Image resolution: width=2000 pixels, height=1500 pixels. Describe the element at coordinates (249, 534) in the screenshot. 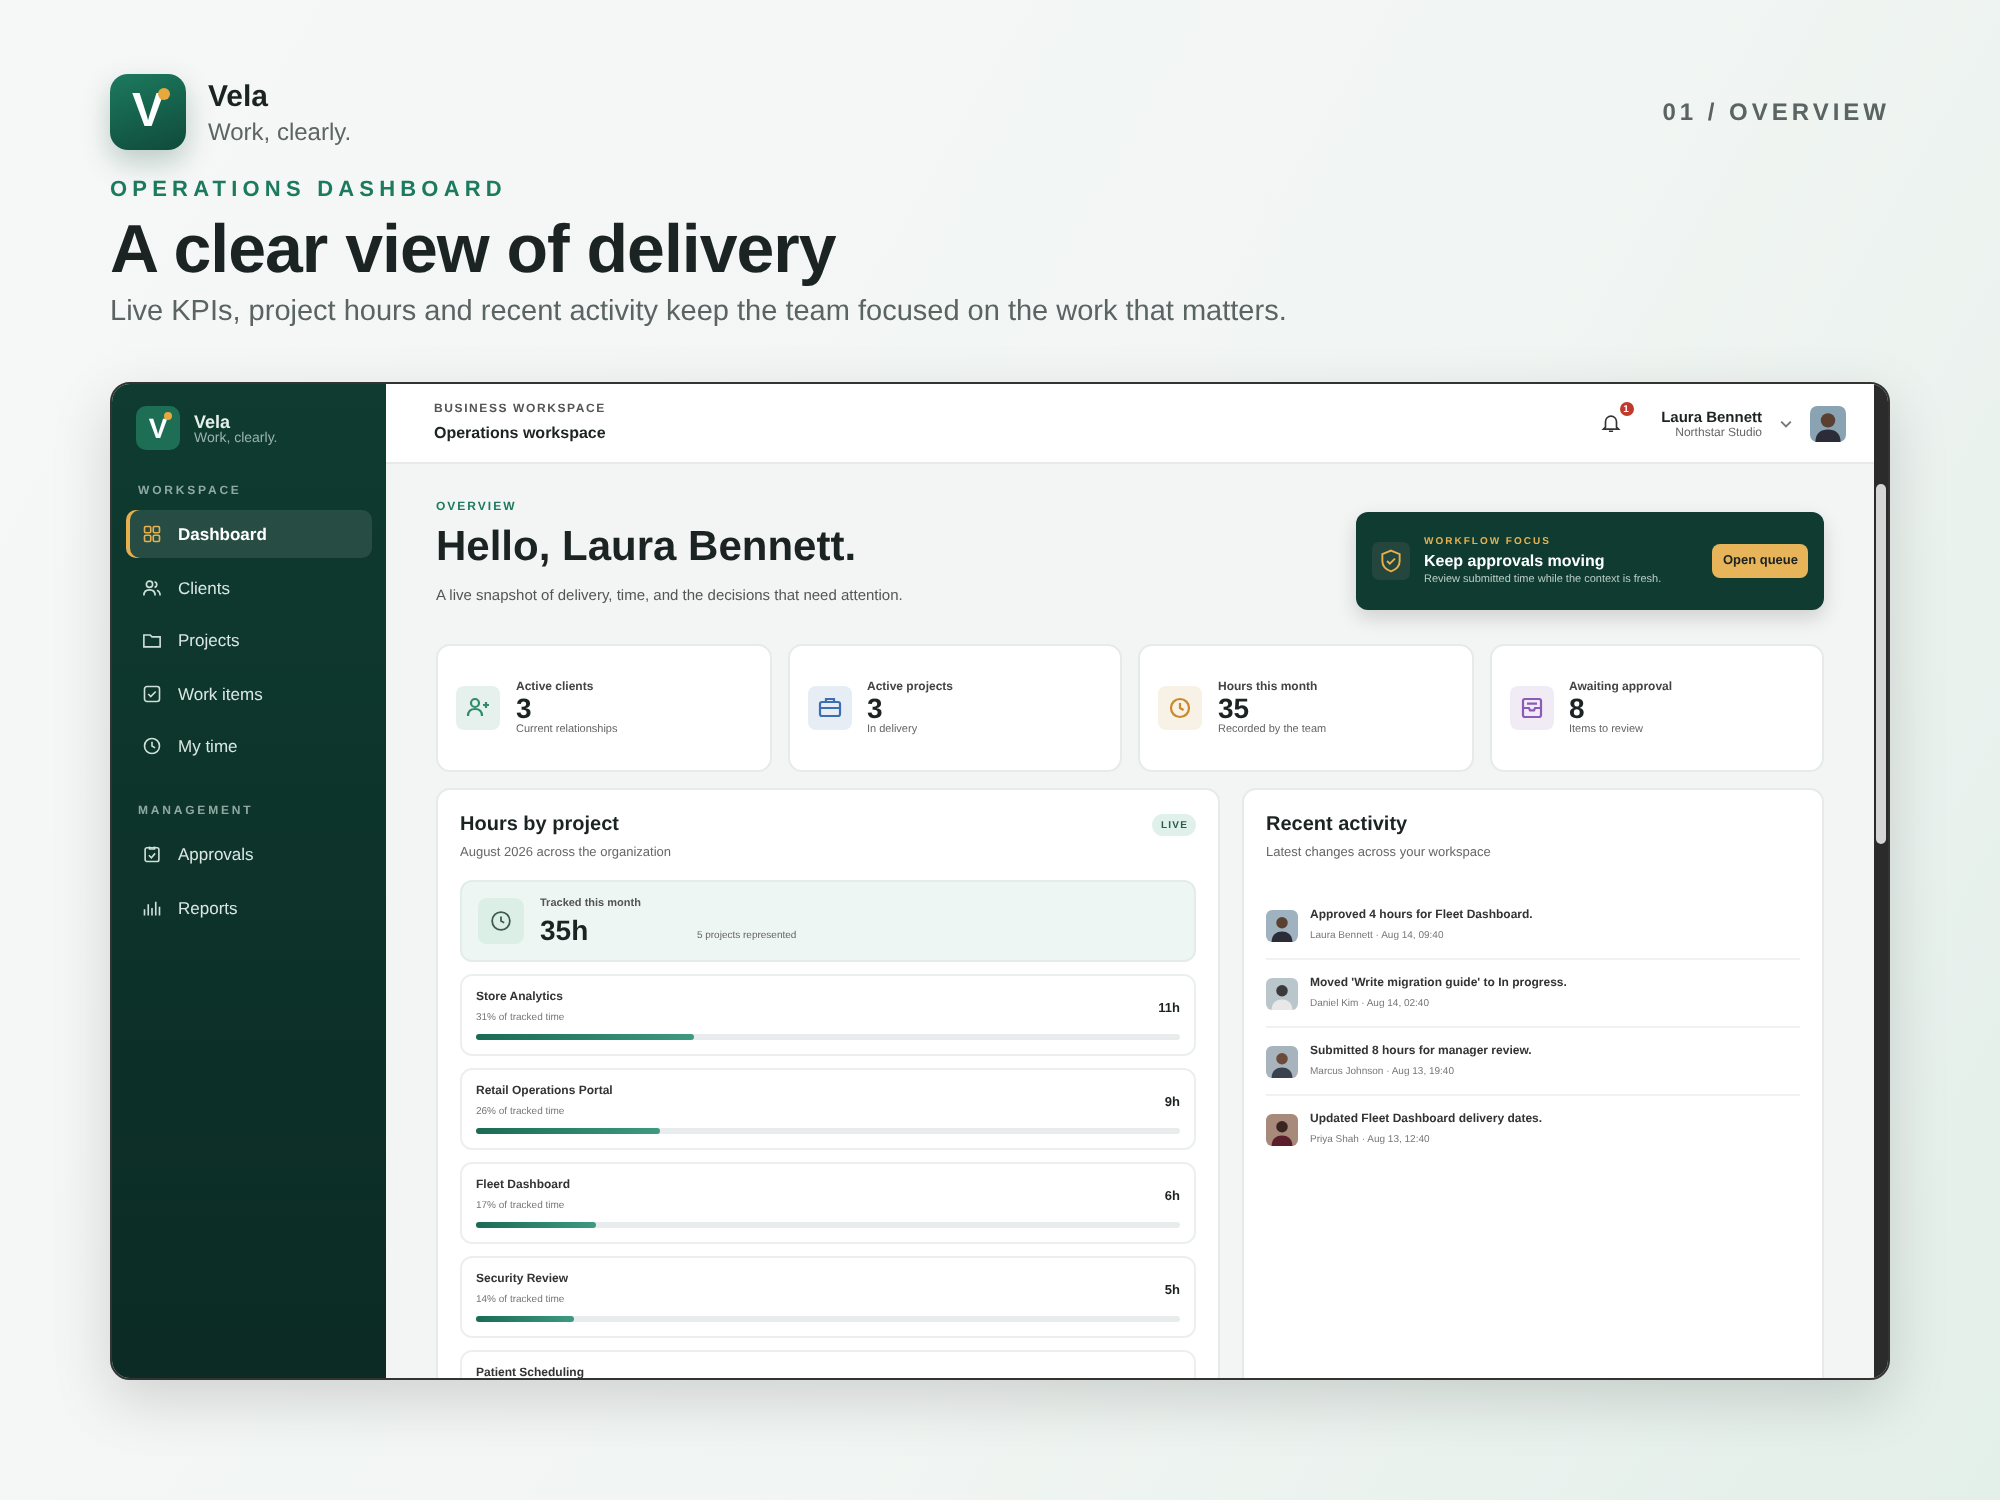

I see `nav-item: Dashboard` at that location.